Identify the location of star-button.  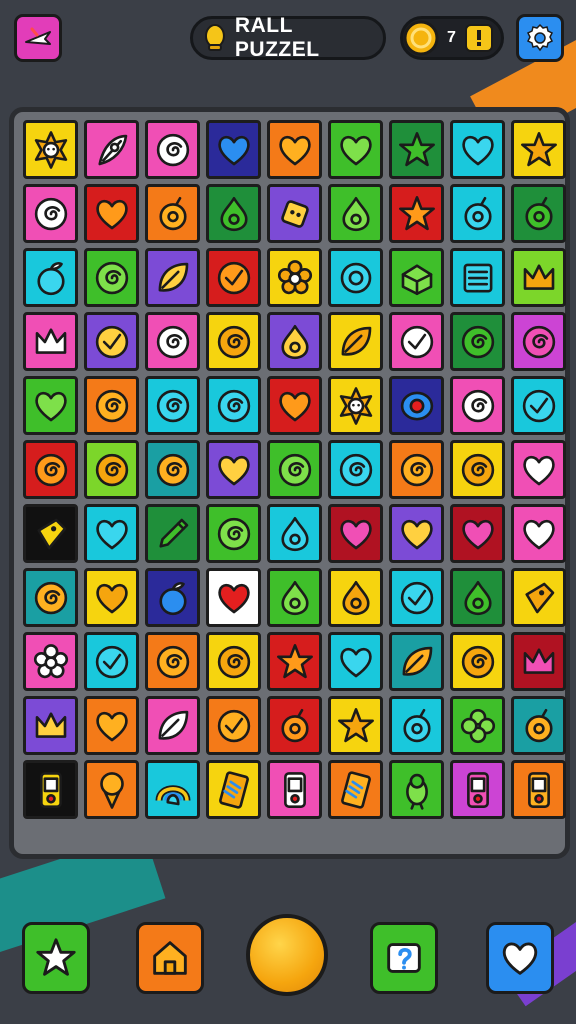
(56, 958).